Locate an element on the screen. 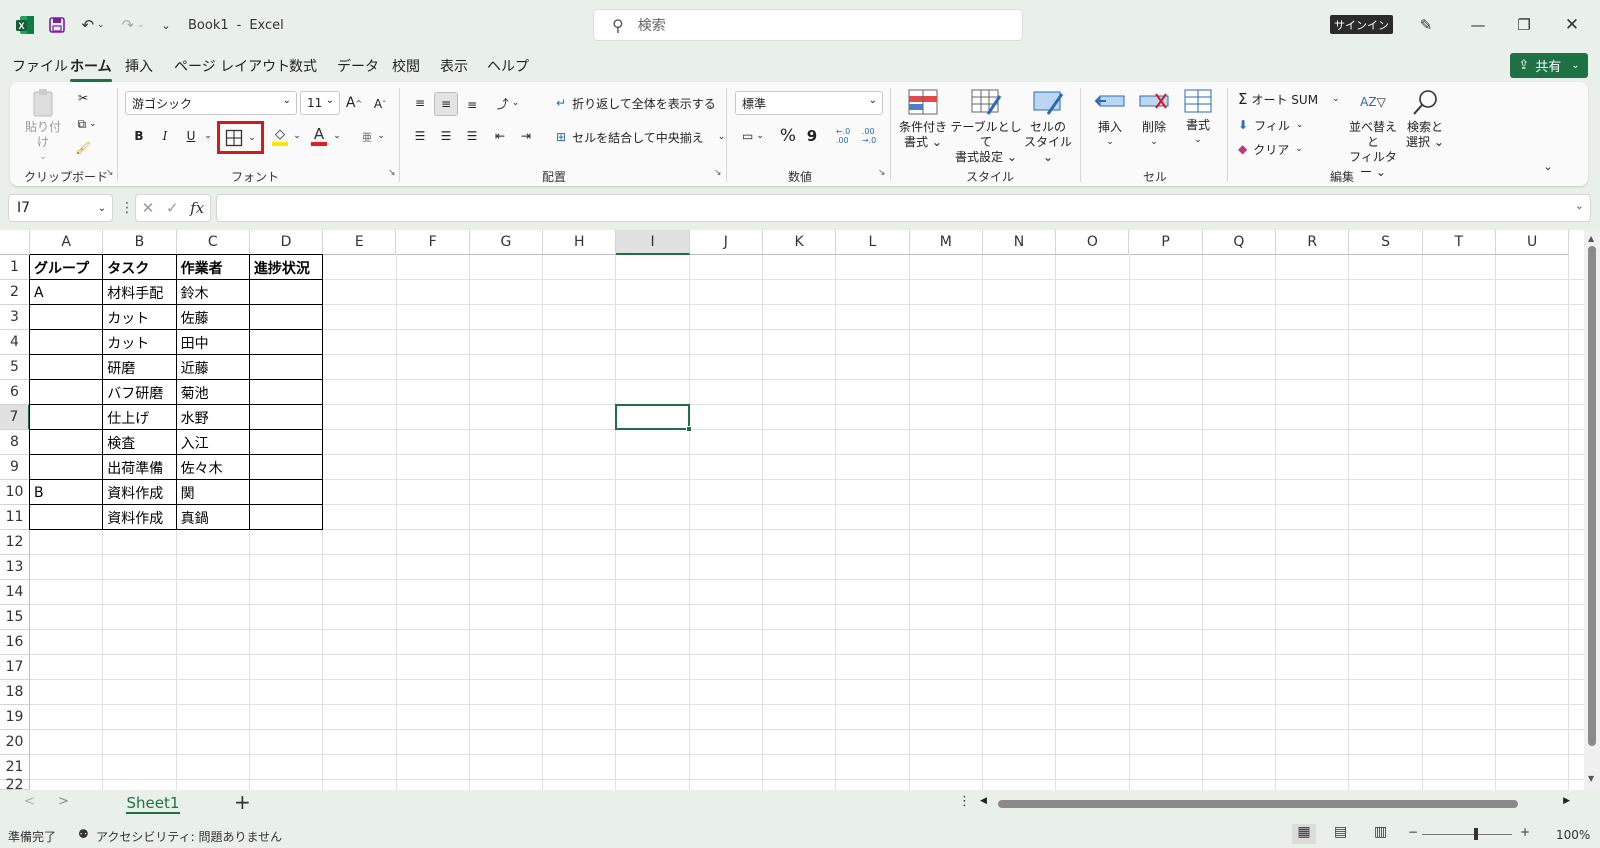 The image size is (1600, 848). cut-icon: ✂ is located at coordinates (83, 98).